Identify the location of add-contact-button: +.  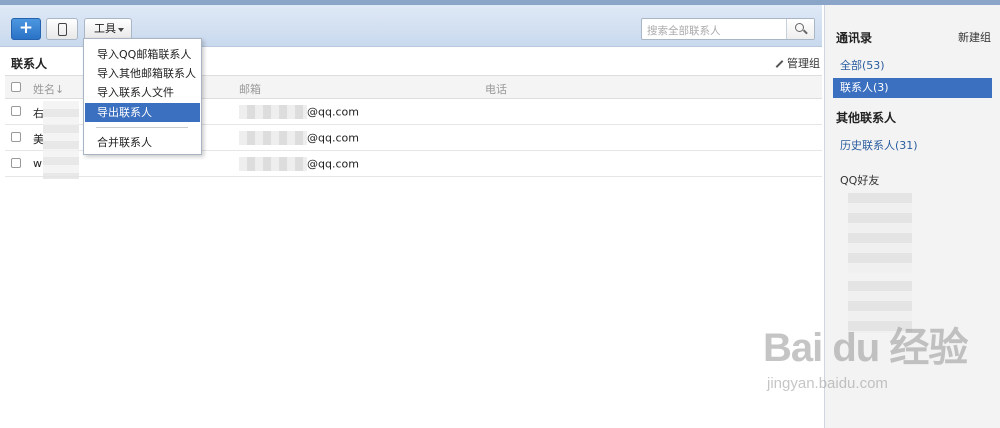
(26, 29).